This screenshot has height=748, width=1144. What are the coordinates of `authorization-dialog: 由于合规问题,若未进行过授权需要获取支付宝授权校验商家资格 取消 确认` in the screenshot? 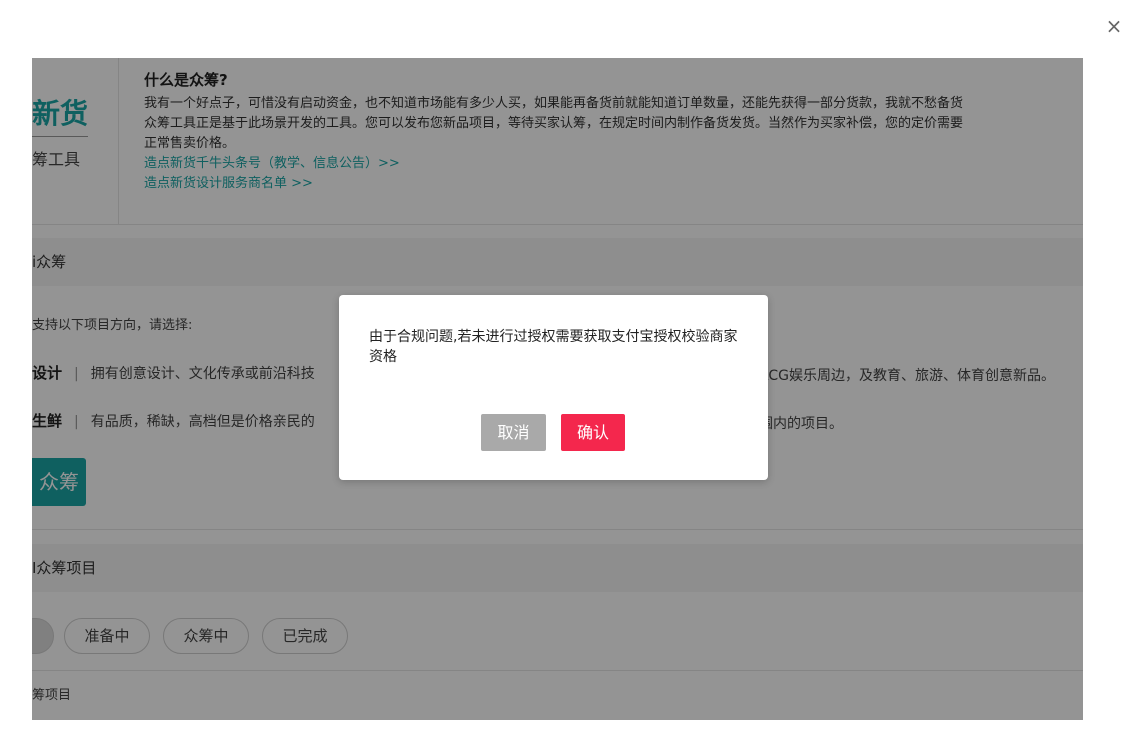 It's located at (553, 387).